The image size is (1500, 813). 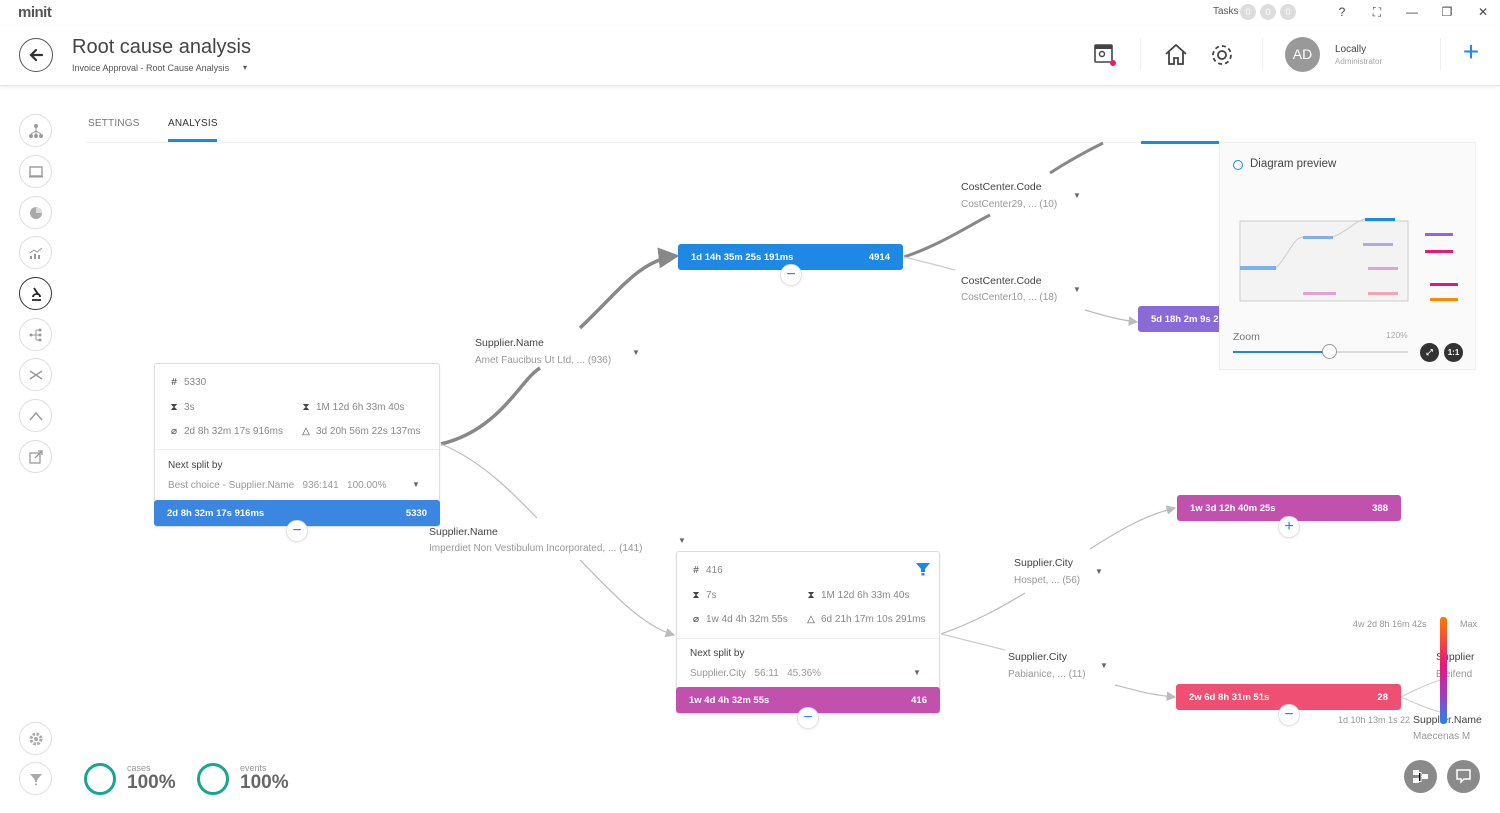 What do you see at coordinates (923, 569) in the screenshot?
I see `active-filter-icon` at bounding box center [923, 569].